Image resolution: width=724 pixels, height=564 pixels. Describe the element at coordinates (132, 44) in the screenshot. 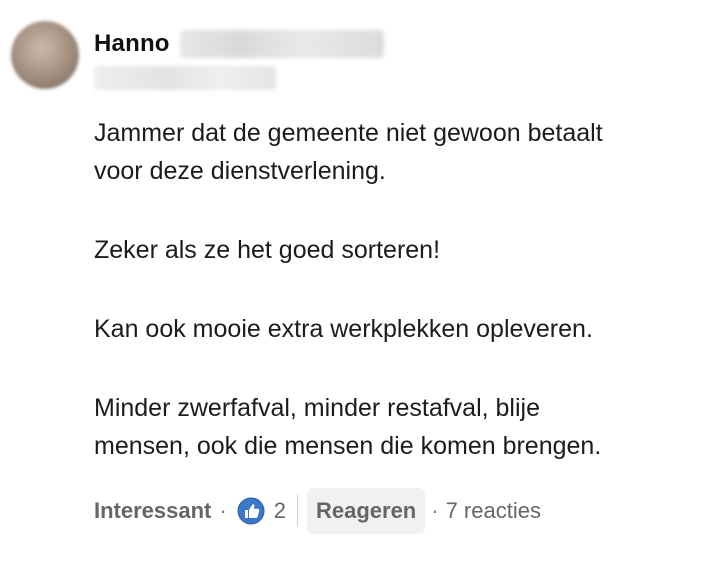

I see `author-name: Hanno` at that location.